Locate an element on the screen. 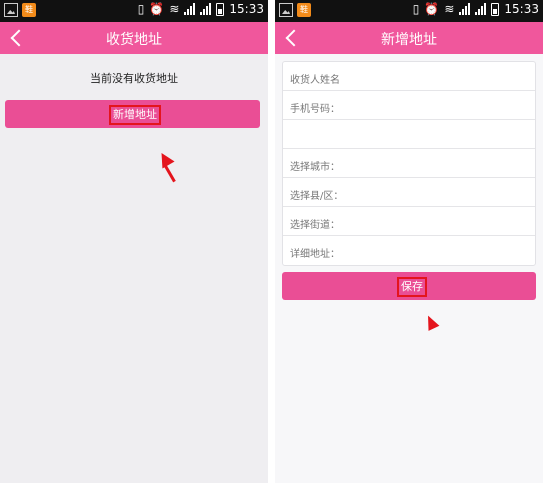 The height and width of the screenshot is (483, 543). add-address-label: 新增地址 is located at coordinates (135, 115).